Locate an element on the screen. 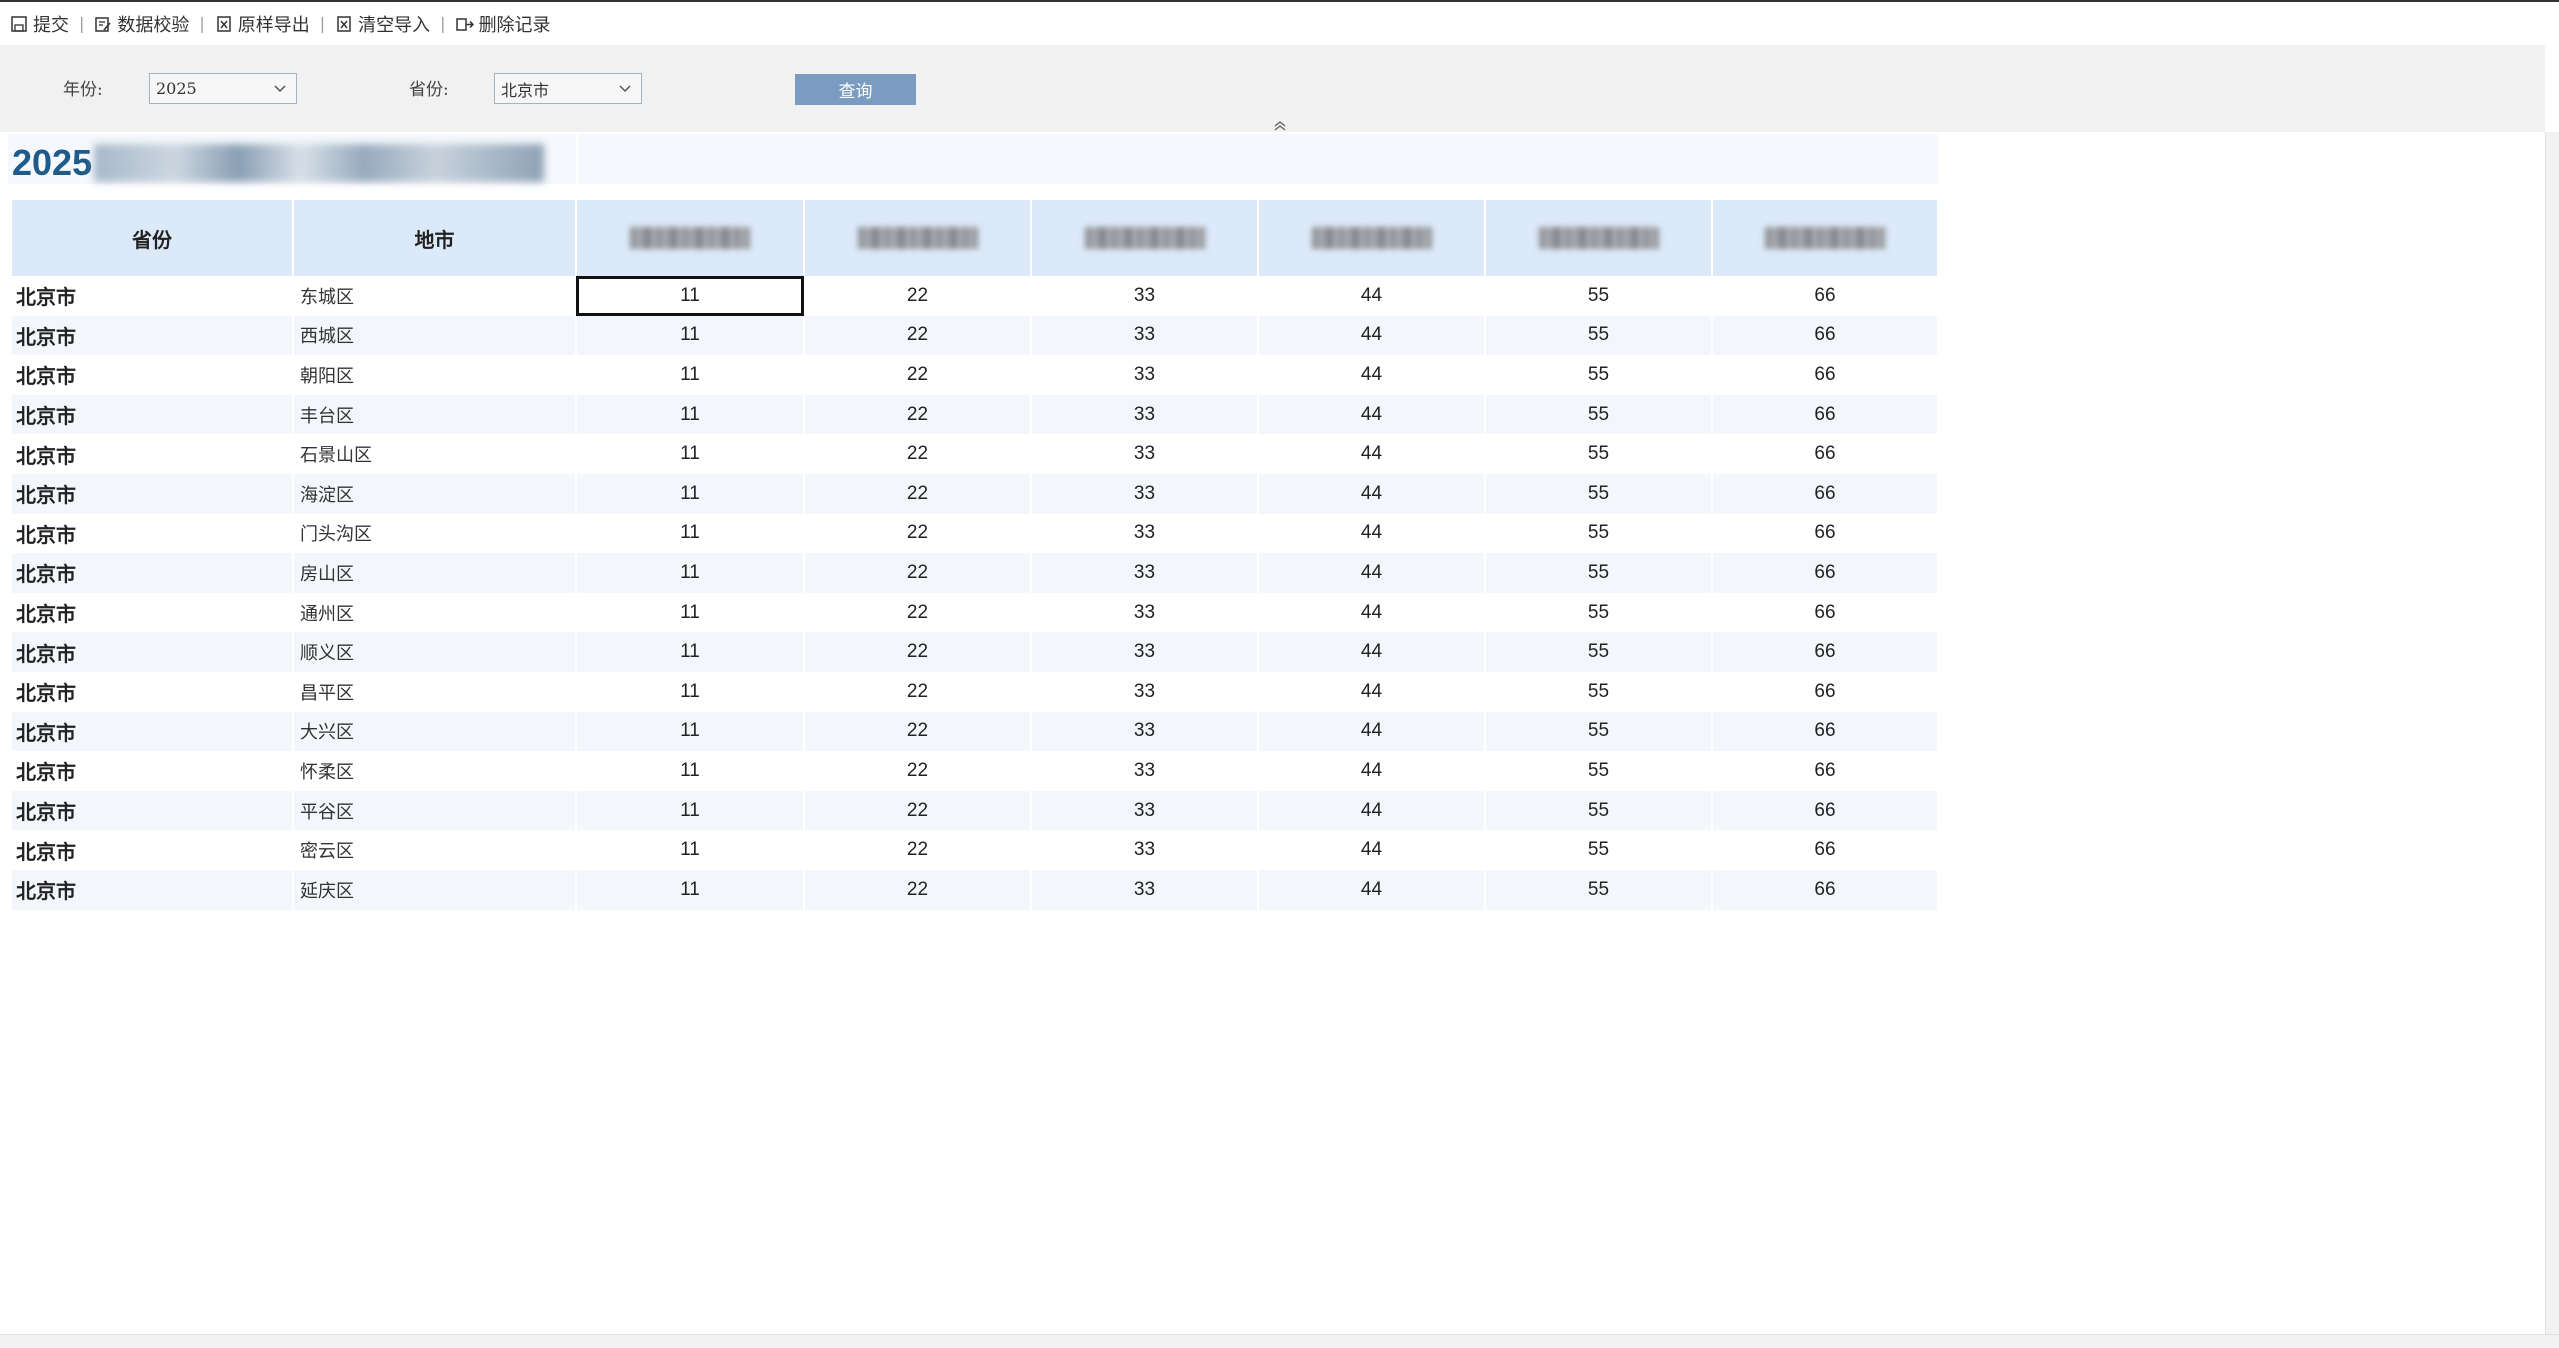  query-button: 查询 is located at coordinates (855, 89).